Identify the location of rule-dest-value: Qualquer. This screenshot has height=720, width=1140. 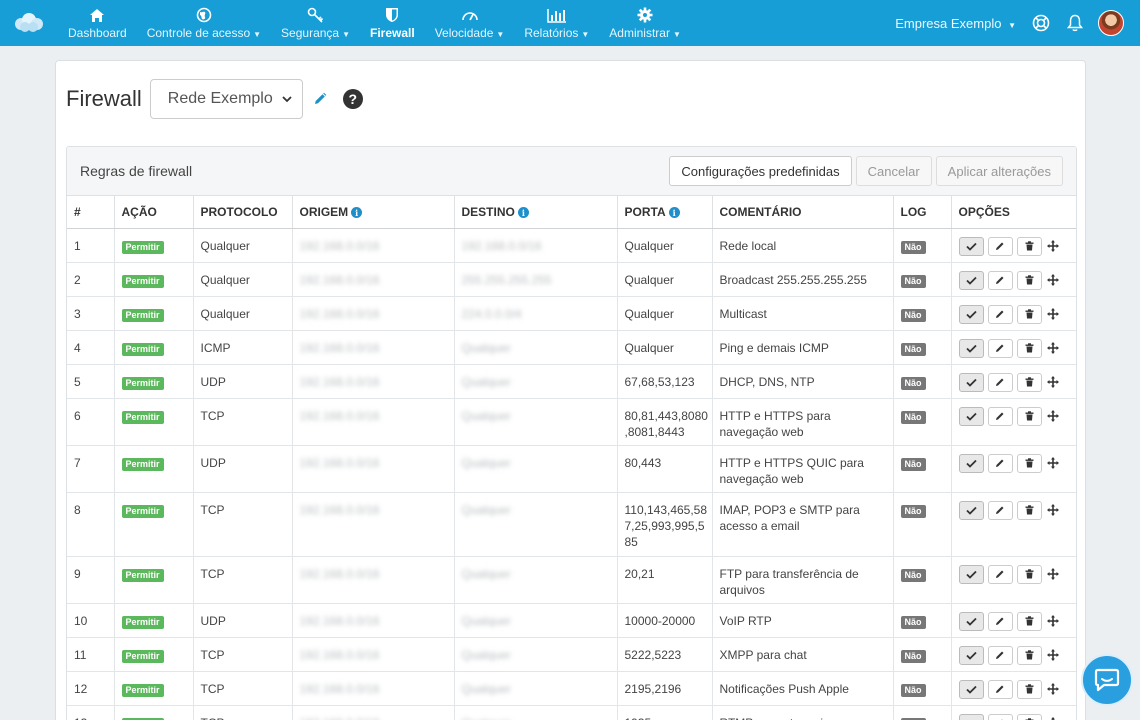
(486, 415).